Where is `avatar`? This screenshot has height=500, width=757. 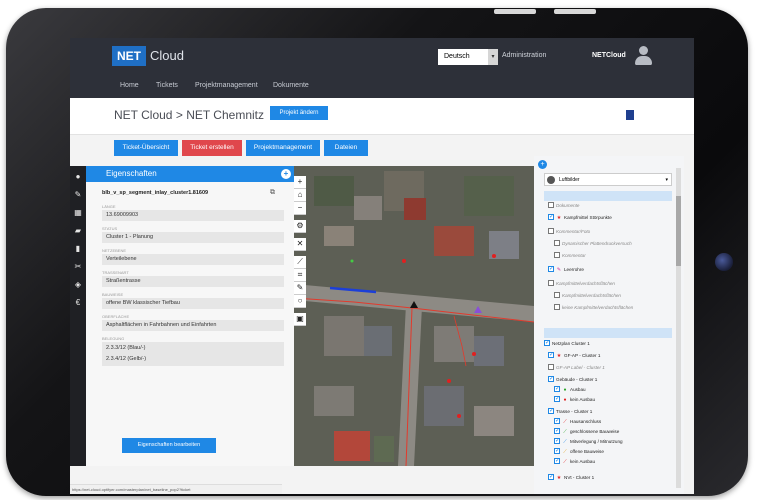 avatar is located at coordinates (643, 56).